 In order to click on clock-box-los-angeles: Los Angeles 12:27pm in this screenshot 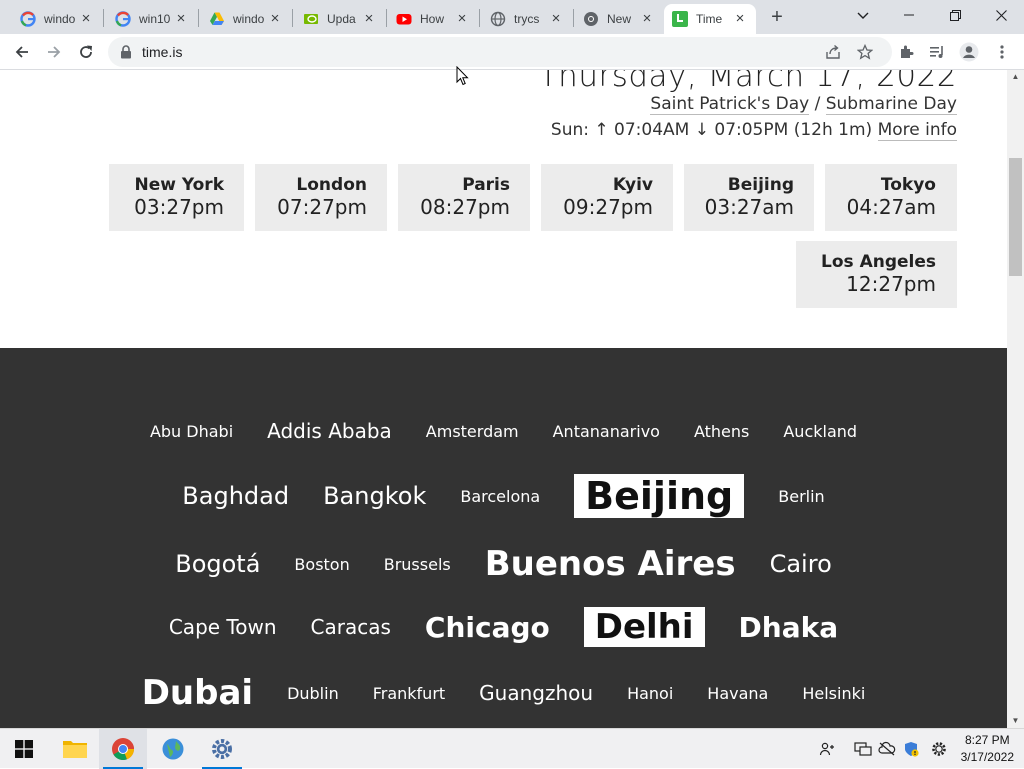, I will do `click(876, 274)`.